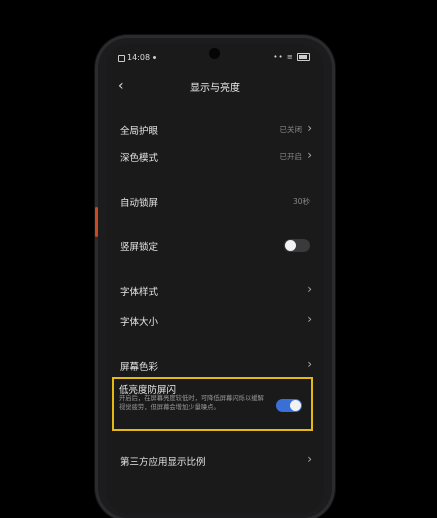 This screenshot has height=518, width=437. Describe the element at coordinates (139, 322) in the screenshot. I see `setting-label: 字体大小` at that location.